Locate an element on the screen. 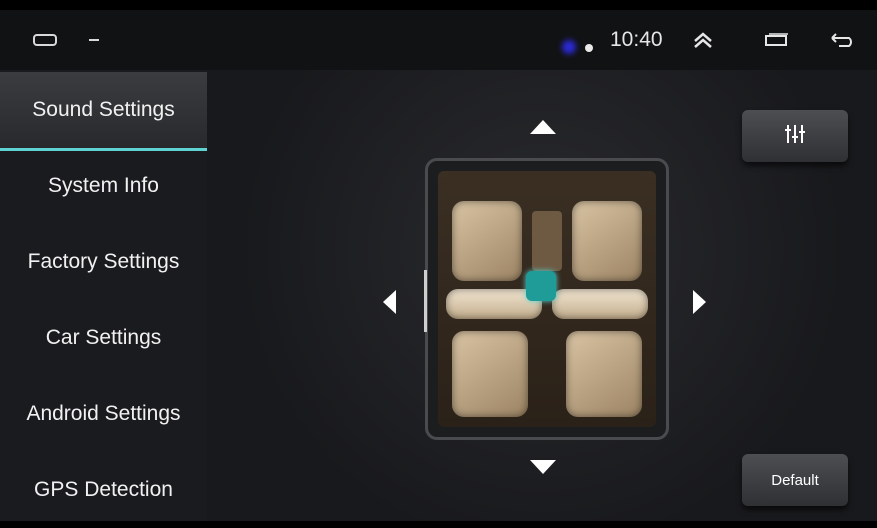 The image size is (877, 528). sidebar-item-label: Sound Settings is located at coordinates (103, 109).